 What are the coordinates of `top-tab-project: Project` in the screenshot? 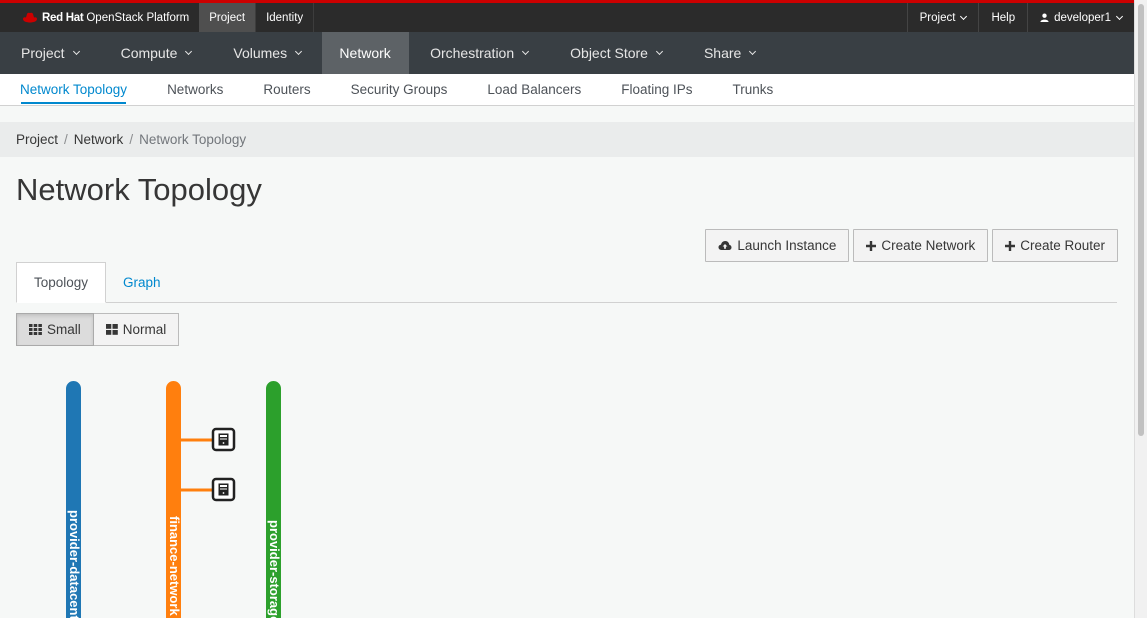 It's located at (228, 17).